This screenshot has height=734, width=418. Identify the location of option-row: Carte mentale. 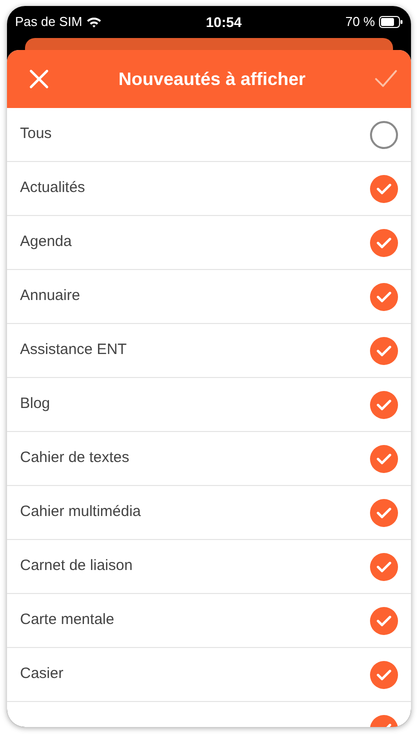
(209, 621).